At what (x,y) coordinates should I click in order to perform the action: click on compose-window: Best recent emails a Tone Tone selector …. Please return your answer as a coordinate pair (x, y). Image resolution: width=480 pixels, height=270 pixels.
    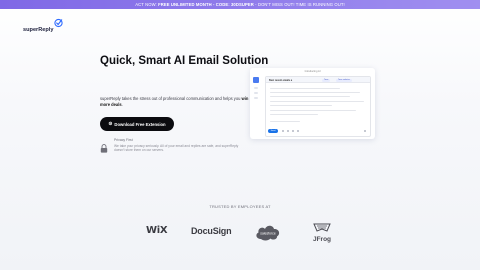
    Looking at the image, I should click on (318, 106).